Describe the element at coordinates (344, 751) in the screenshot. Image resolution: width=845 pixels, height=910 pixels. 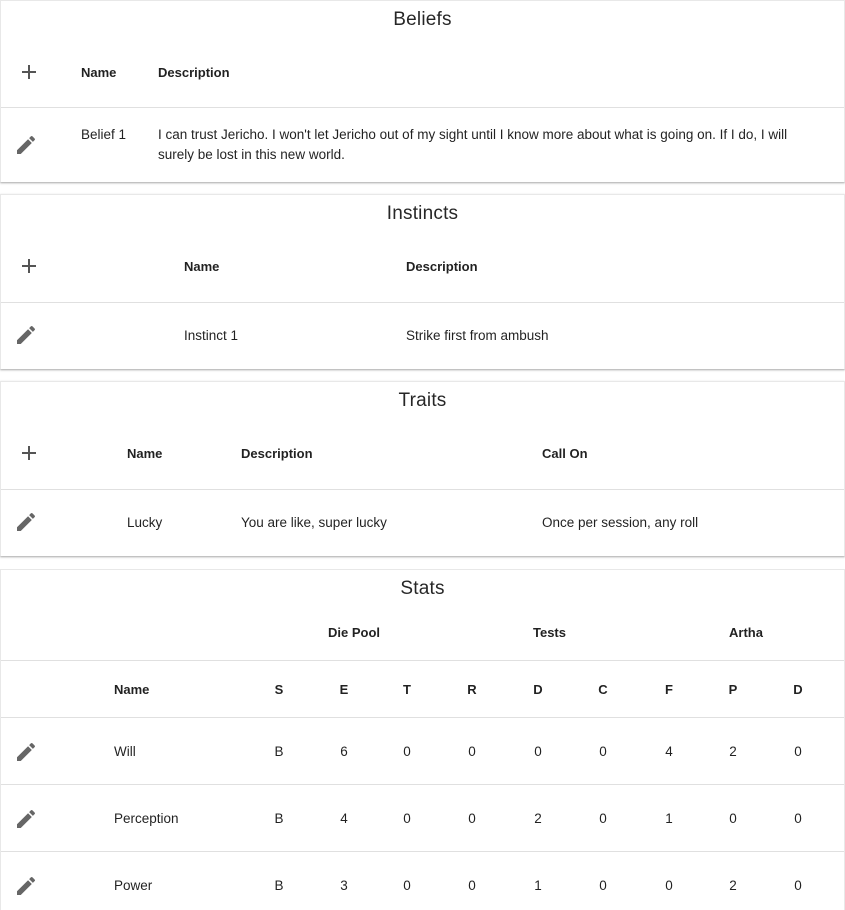
I see `stat-e: 6` at that location.